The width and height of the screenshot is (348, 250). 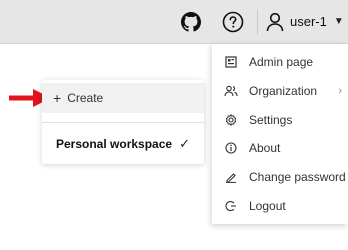 I want to click on github-icon, so click(x=191, y=22).